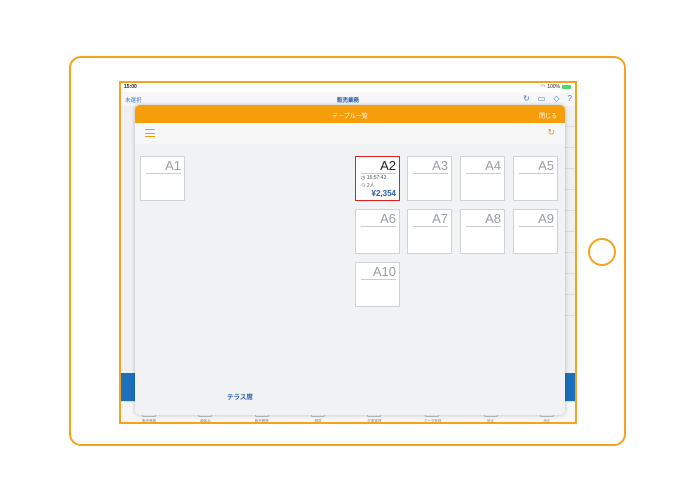  I want to click on book-icon: ▭, so click(542, 98).